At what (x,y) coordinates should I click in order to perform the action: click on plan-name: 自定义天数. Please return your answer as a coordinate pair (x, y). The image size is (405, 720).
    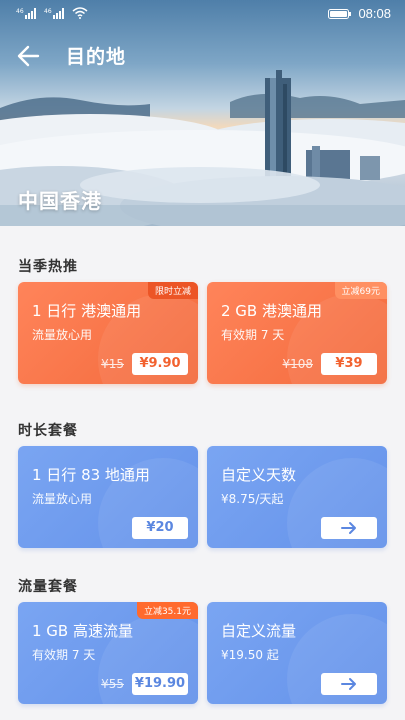
    Looking at the image, I should click on (259, 475).